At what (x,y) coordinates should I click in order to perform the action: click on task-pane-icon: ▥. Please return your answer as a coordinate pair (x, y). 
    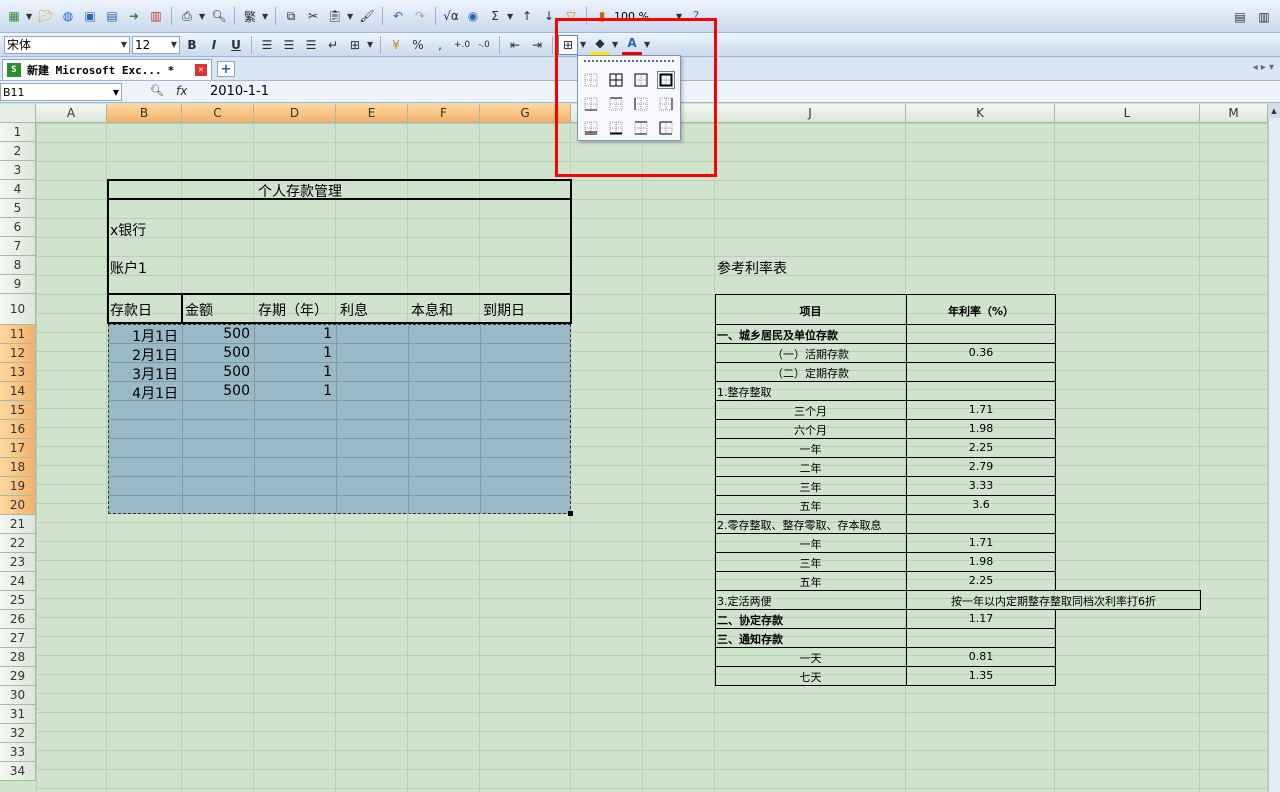
    Looking at the image, I should click on (1264, 17).